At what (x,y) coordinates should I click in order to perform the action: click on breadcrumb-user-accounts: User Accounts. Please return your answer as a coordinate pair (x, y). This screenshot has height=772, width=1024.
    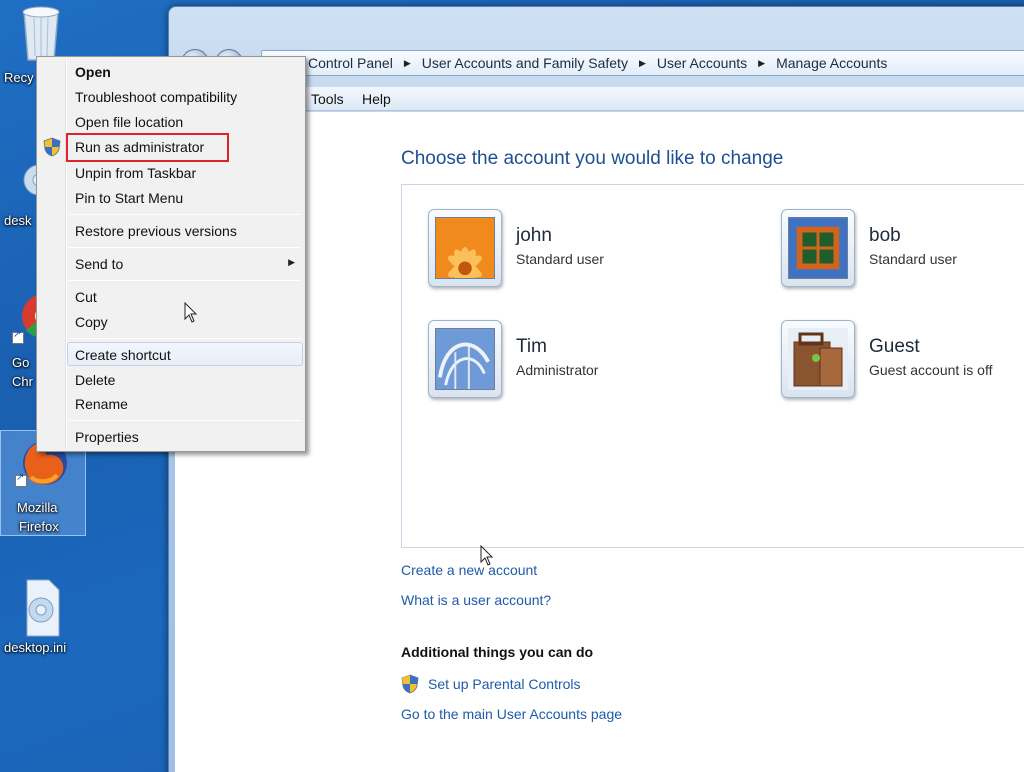
    Looking at the image, I should click on (702, 63).